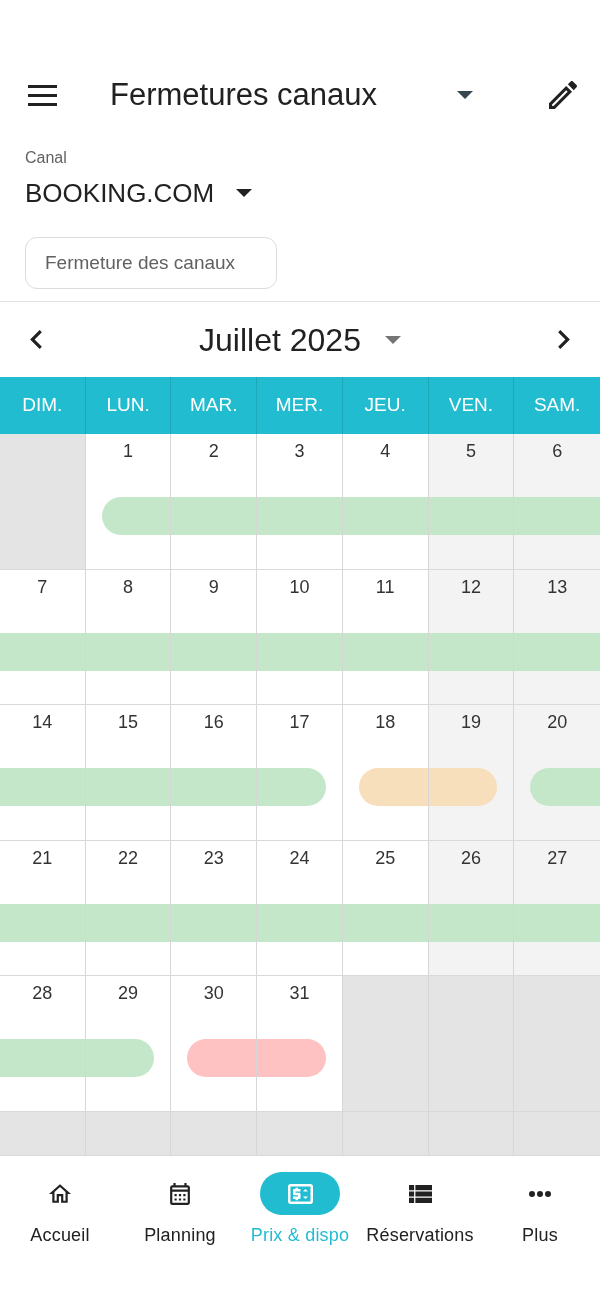  What do you see at coordinates (470, 586) in the screenshot?
I see `day-number: 12` at bounding box center [470, 586].